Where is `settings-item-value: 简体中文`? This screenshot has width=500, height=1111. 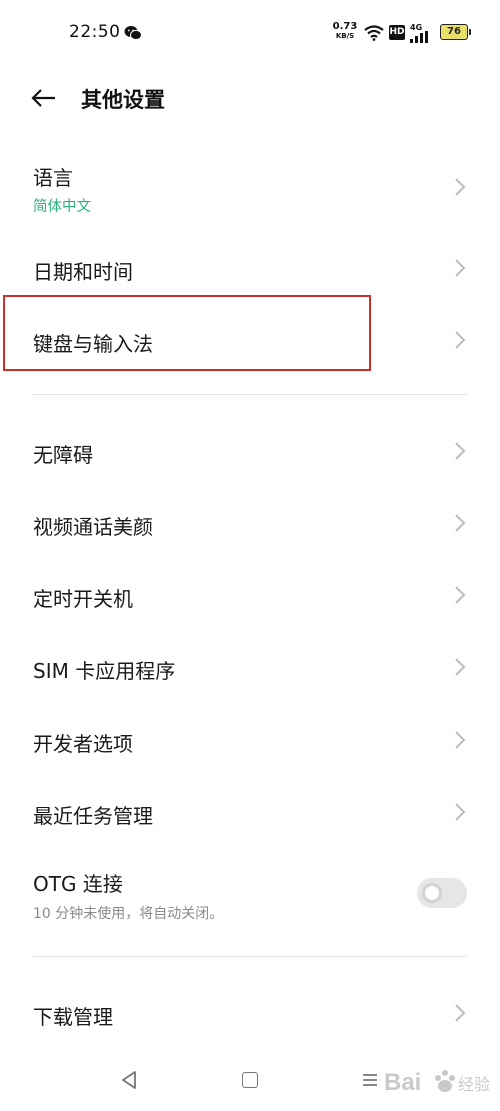 settings-item-value: 简体中文 is located at coordinates (62, 207).